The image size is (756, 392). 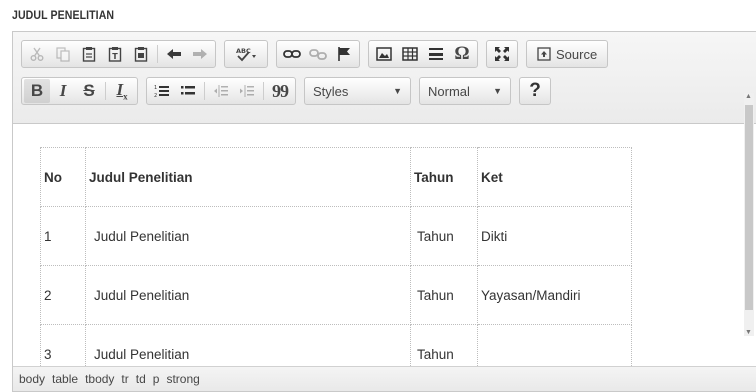 What do you see at coordinates (155, 88) in the screenshot?
I see `svg-text: 1` at bounding box center [155, 88].